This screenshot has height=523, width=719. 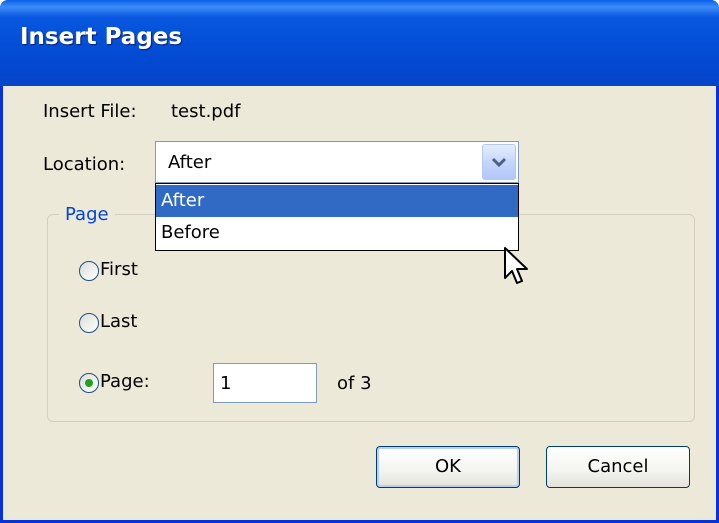 What do you see at coordinates (206, 111) in the screenshot?
I see `insert-file-value: test.pdf` at bounding box center [206, 111].